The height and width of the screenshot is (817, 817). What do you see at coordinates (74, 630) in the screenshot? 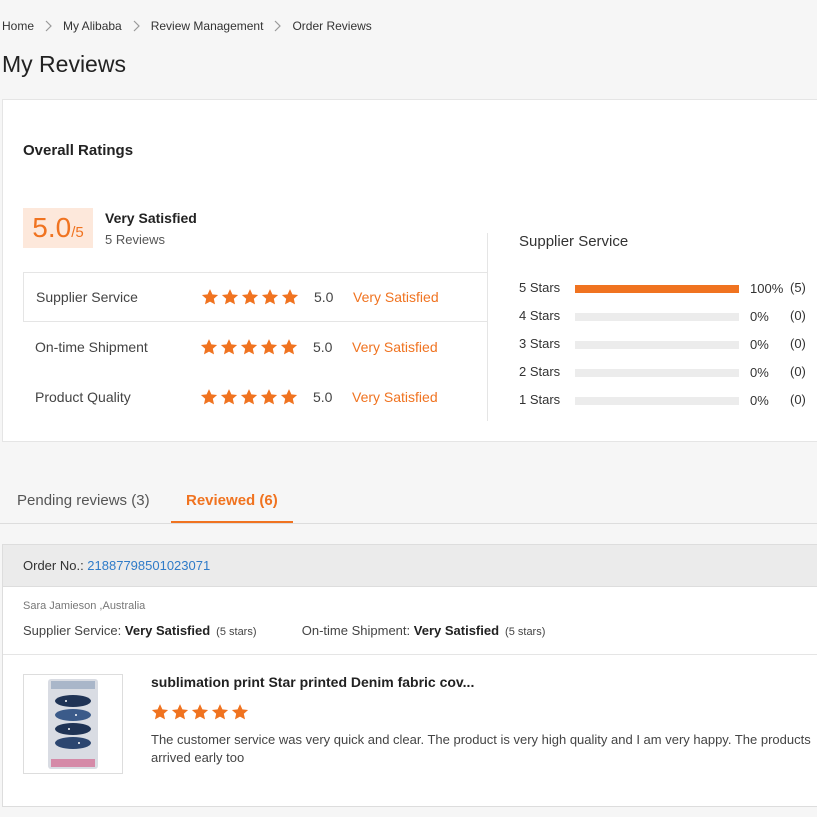
I see `supplier-service-label: Supplier Service:` at bounding box center [74, 630].